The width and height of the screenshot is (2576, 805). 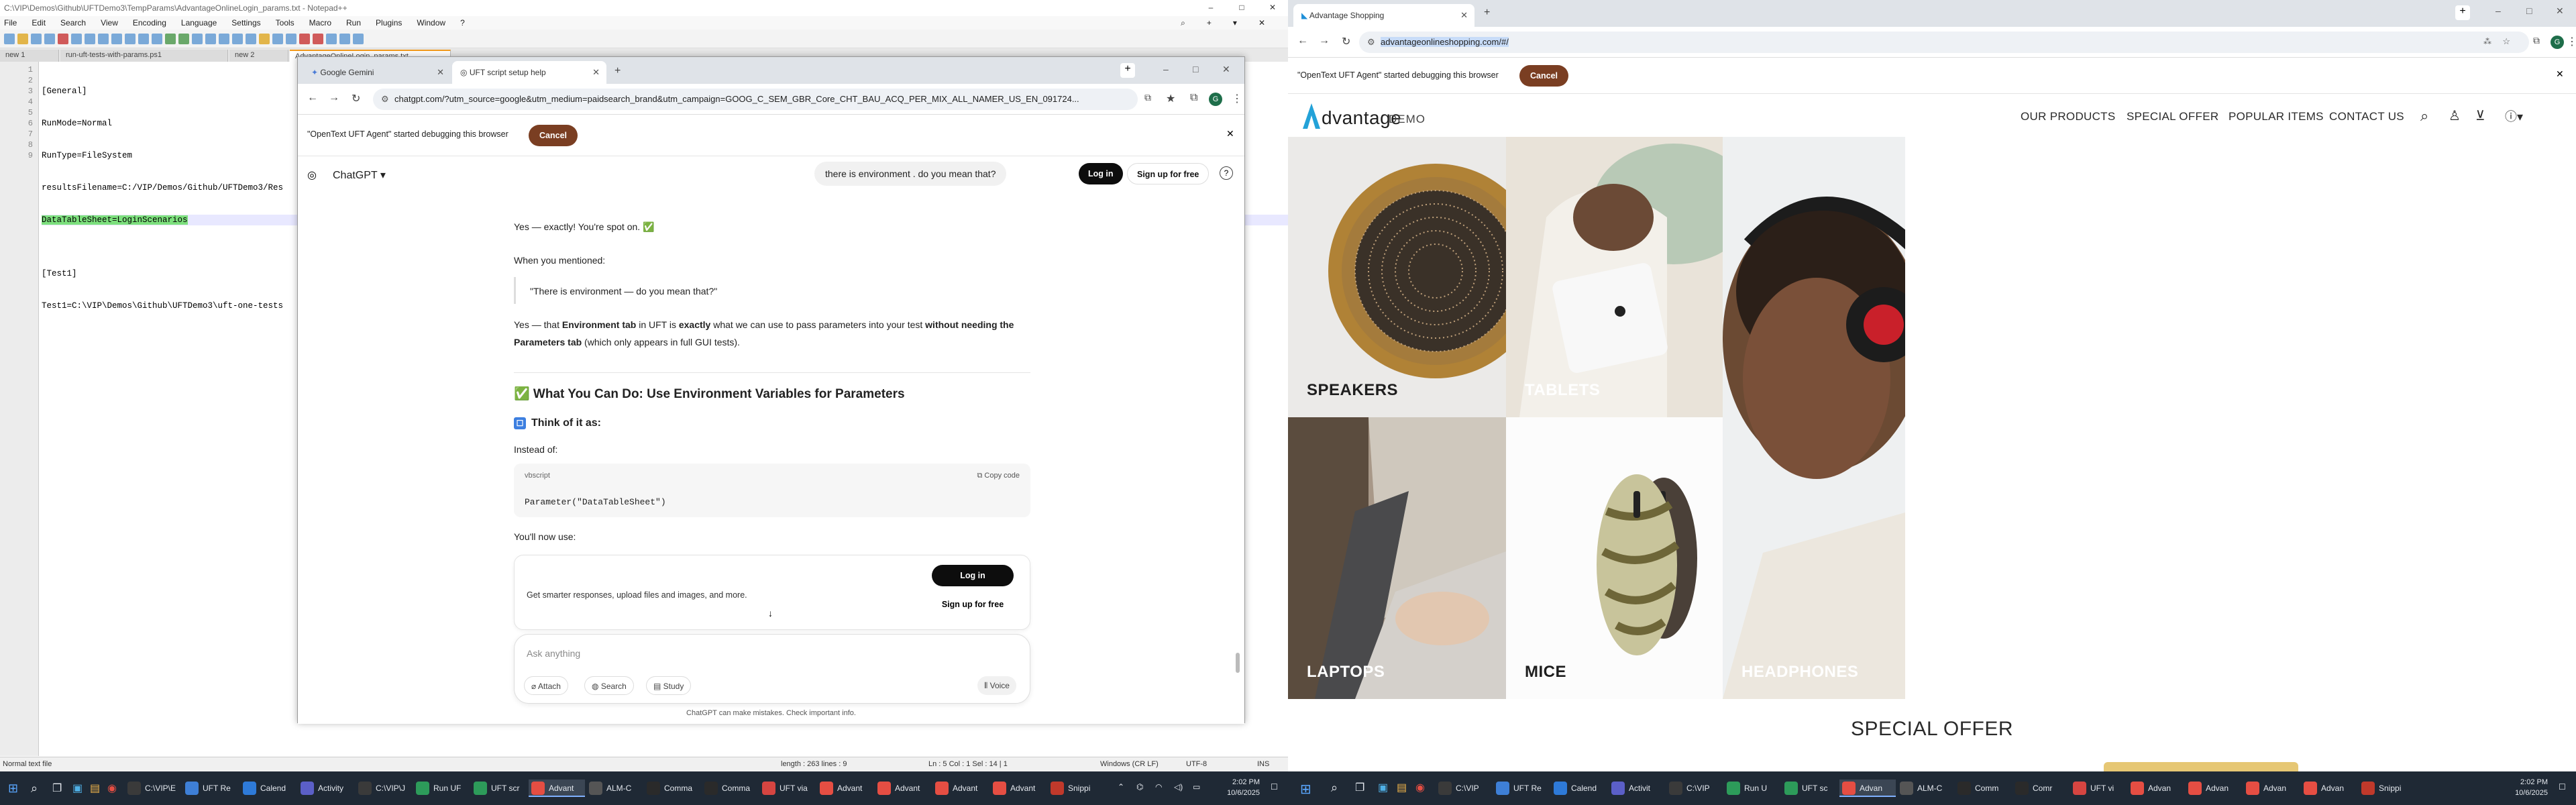 What do you see at coordinates (1944, 42) in the screenshot?
I see `address-bar: ⚙ advantageonlineshopping.com/#/ ⁂ ☆` at bounding box center [1944, 42].